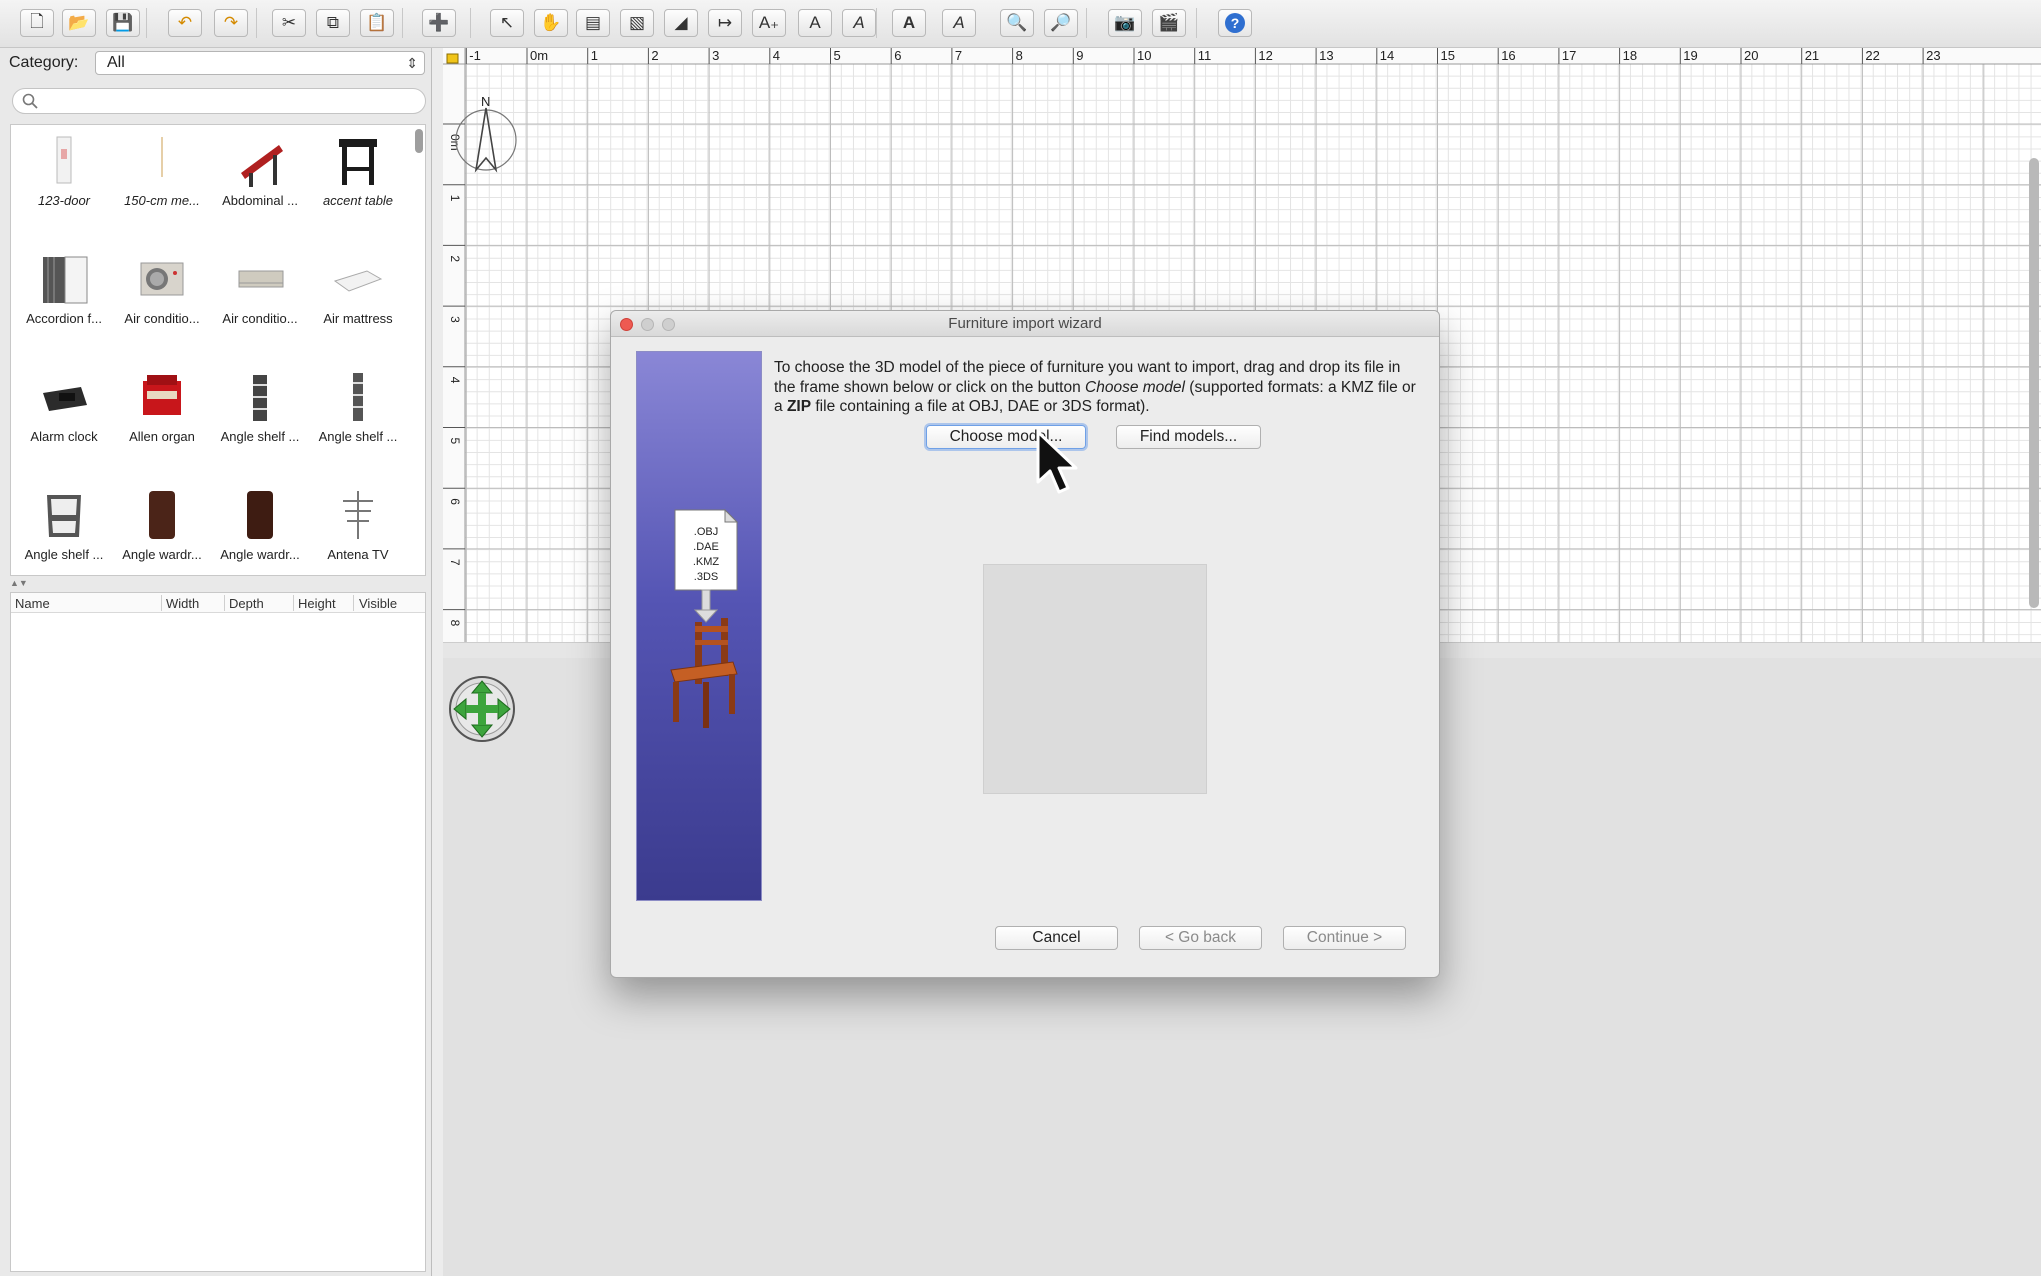  I want to click on catalog-item: Allen organ, so click(162, 418).